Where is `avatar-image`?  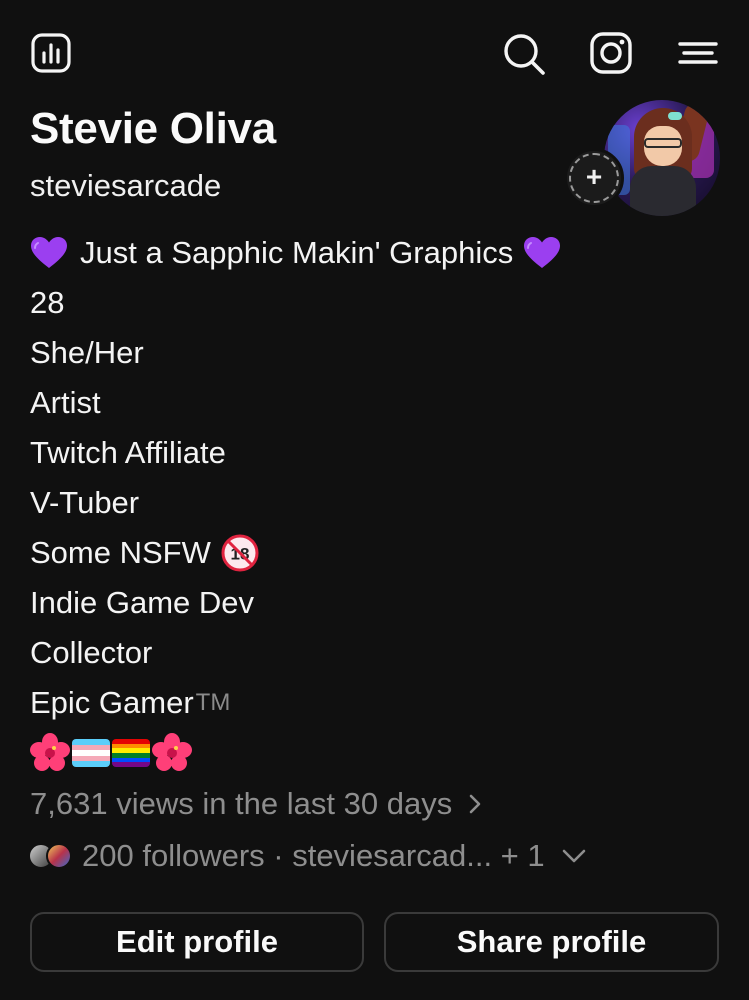
avatar-image is located at coordinates (662, 158).